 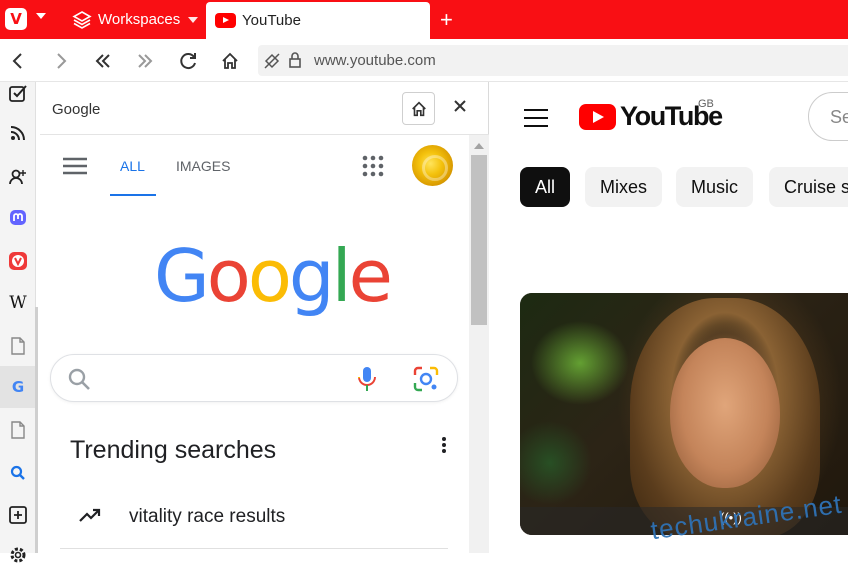 I want to click on close-icon, so click(x=460, y=106).